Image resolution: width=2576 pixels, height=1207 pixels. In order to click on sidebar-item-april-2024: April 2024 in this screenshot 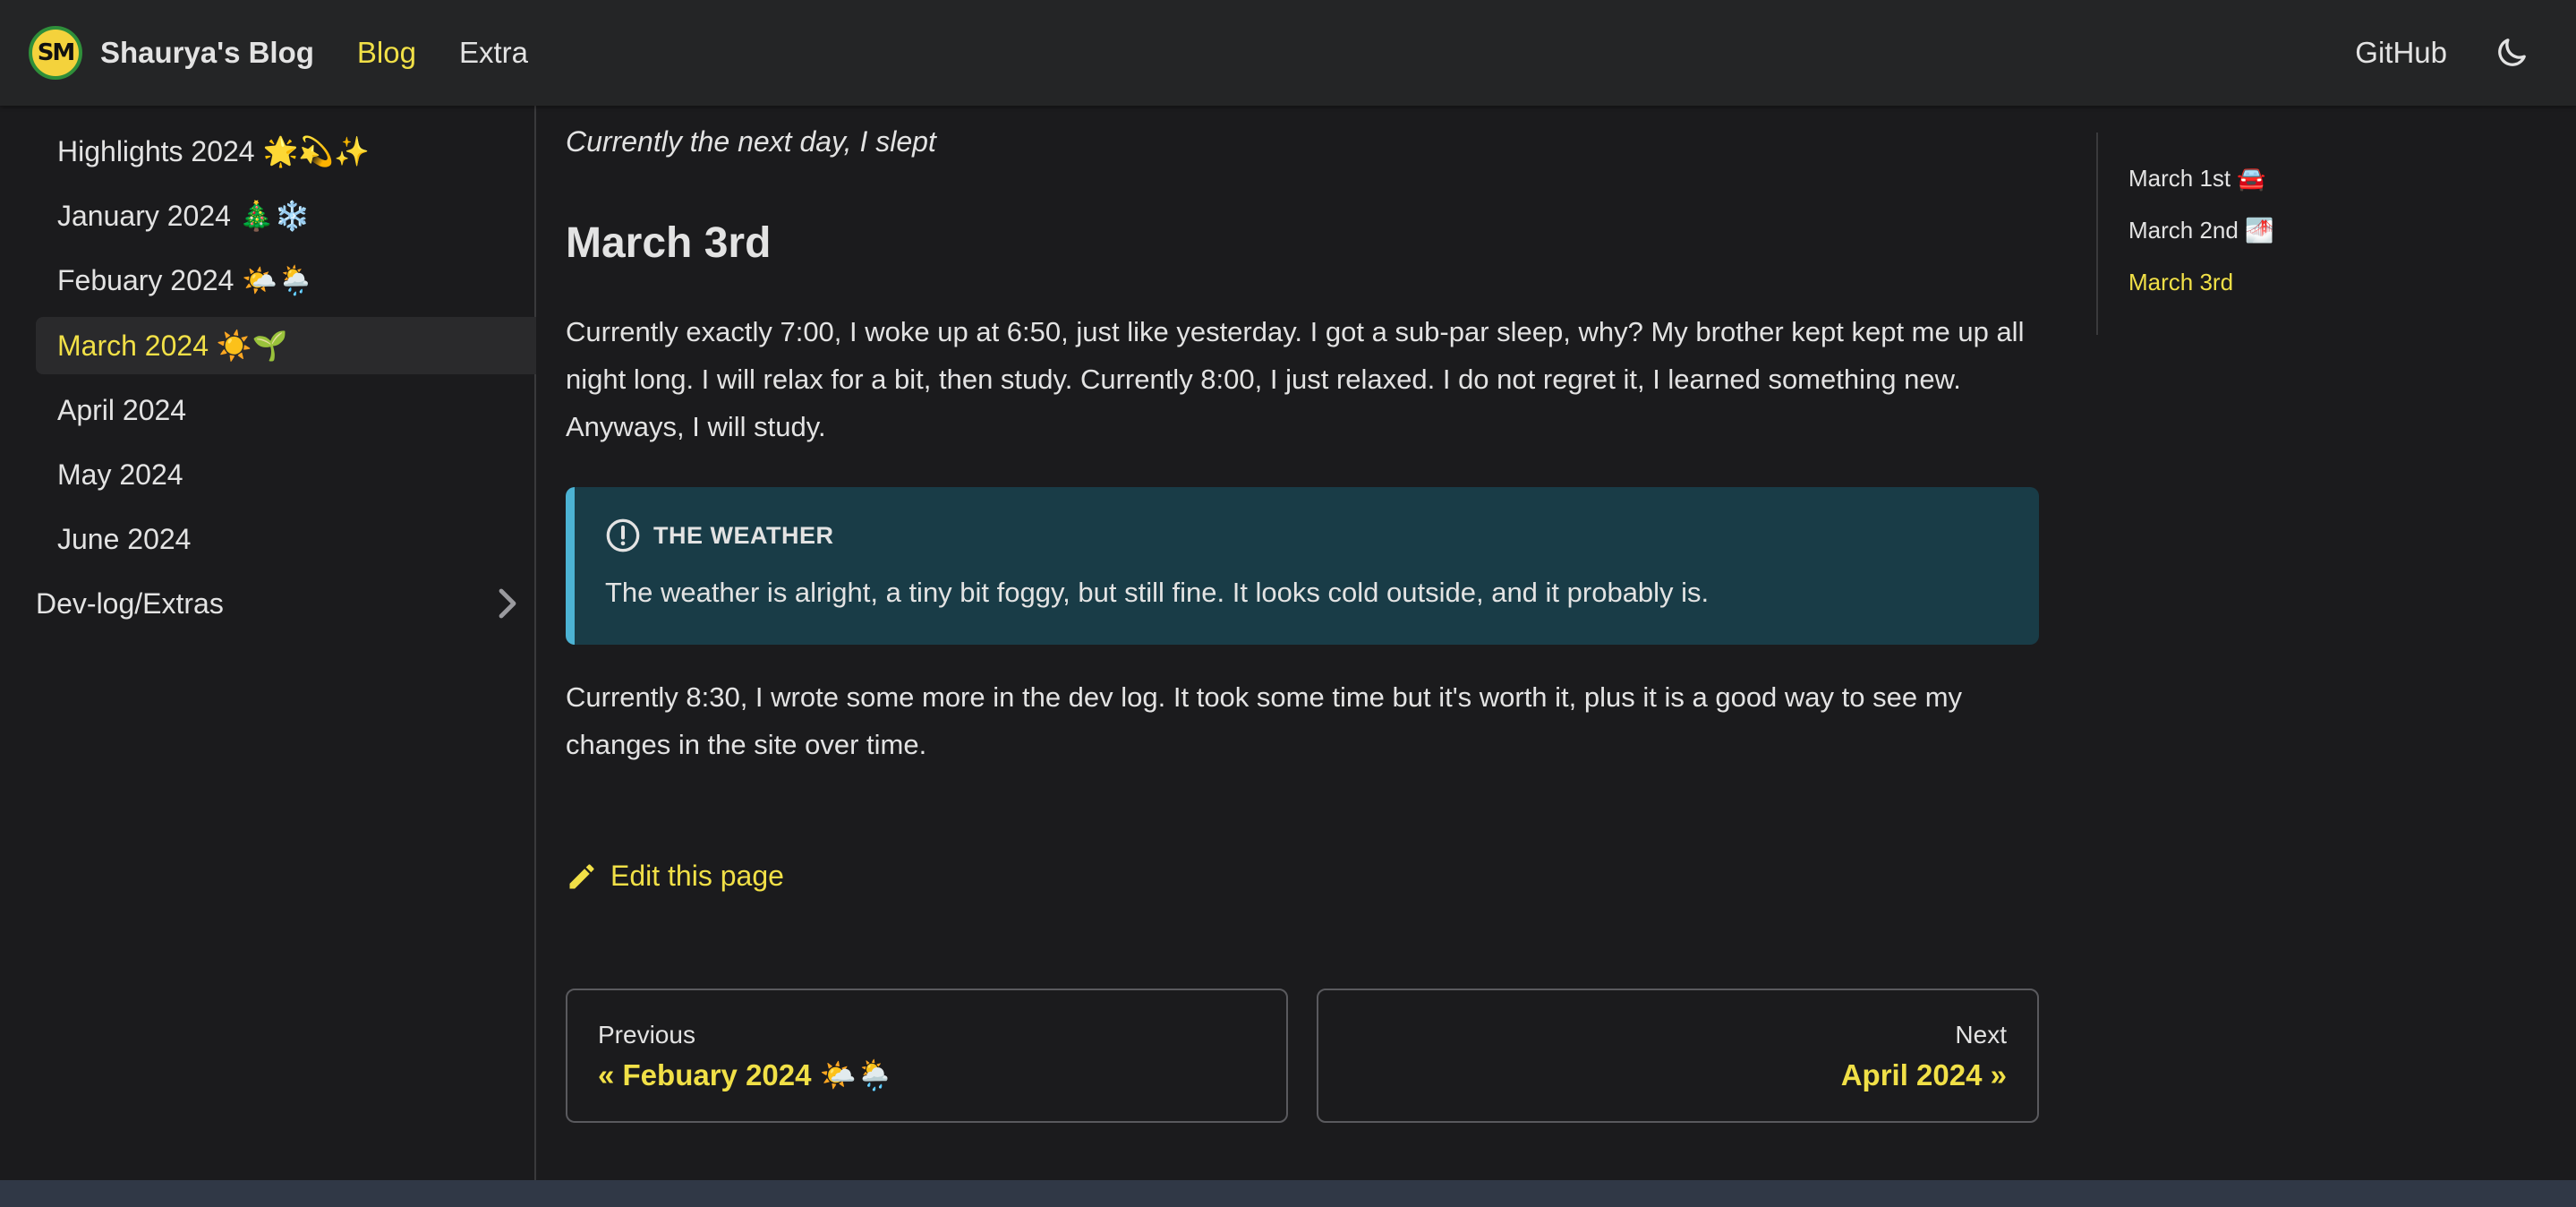, I will do `click(286, 410)`.